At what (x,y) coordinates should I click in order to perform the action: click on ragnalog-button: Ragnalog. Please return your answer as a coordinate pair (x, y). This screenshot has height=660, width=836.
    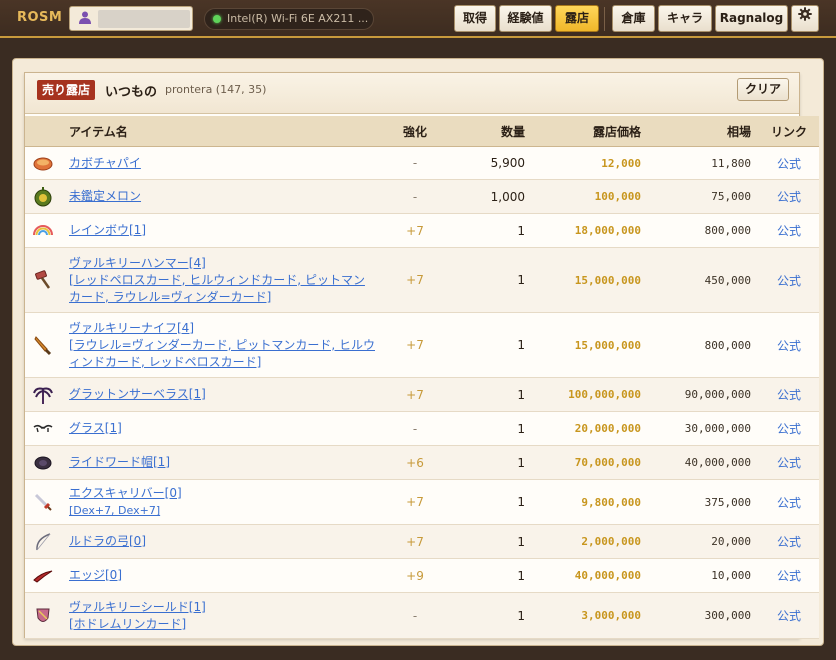
    Looking at the image, I should click on (751, 18).